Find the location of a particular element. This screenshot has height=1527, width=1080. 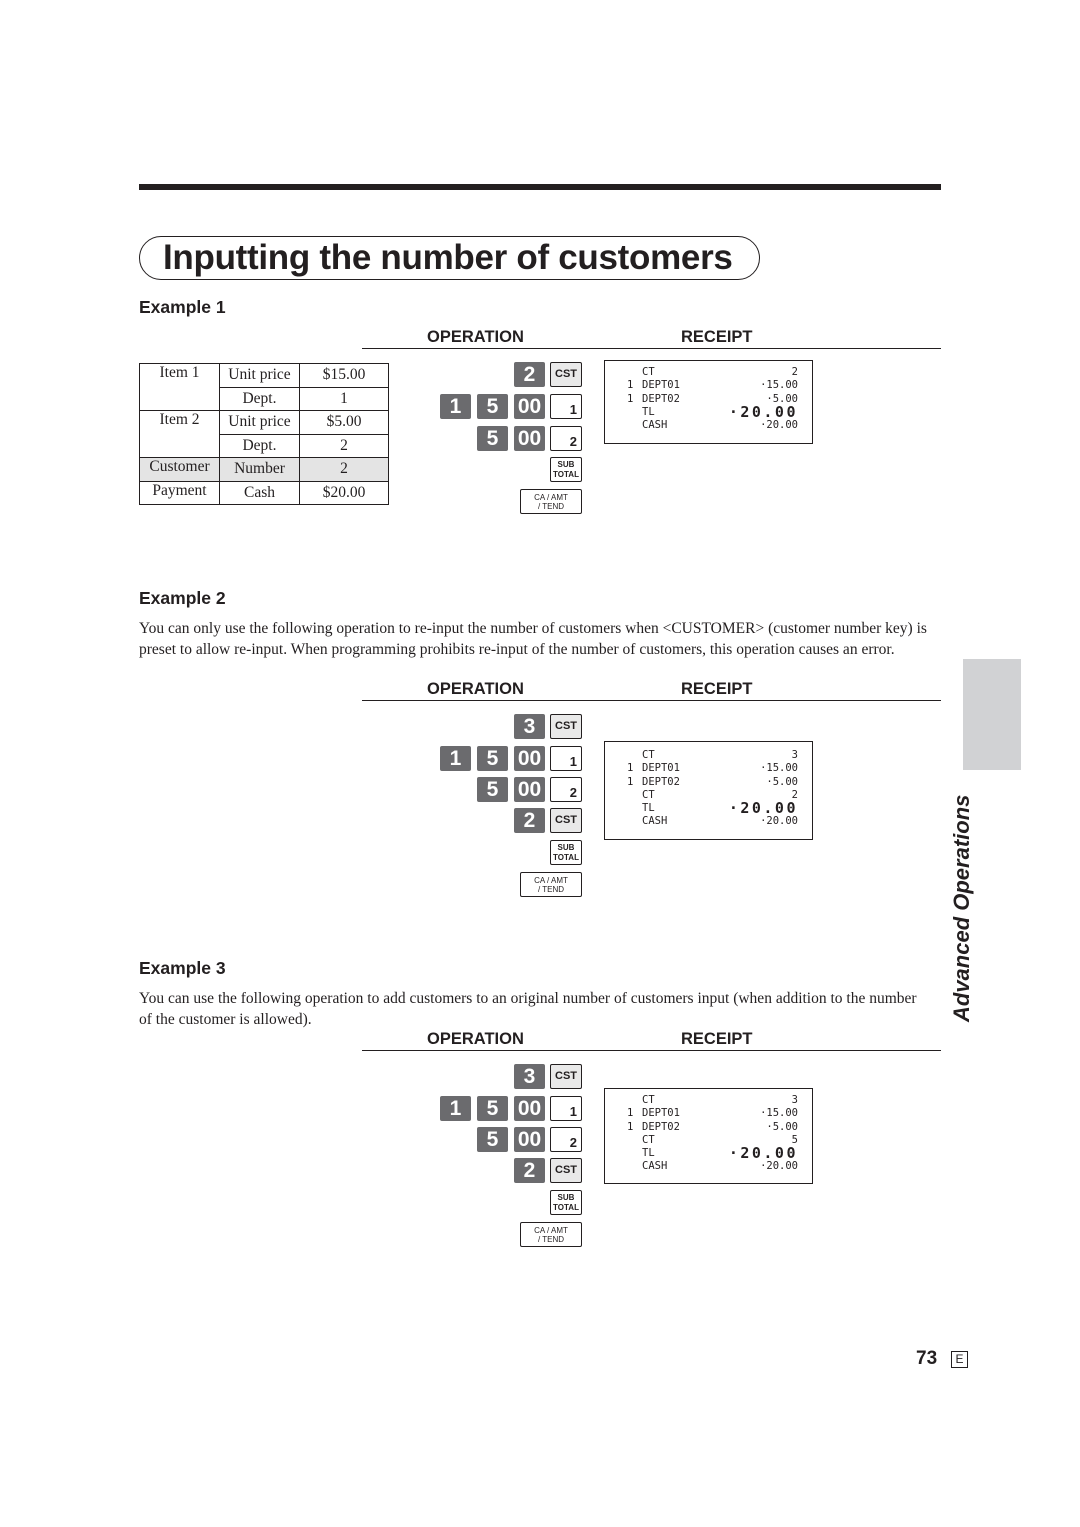

example-1-header-rule is located at coordinates (651, 348).